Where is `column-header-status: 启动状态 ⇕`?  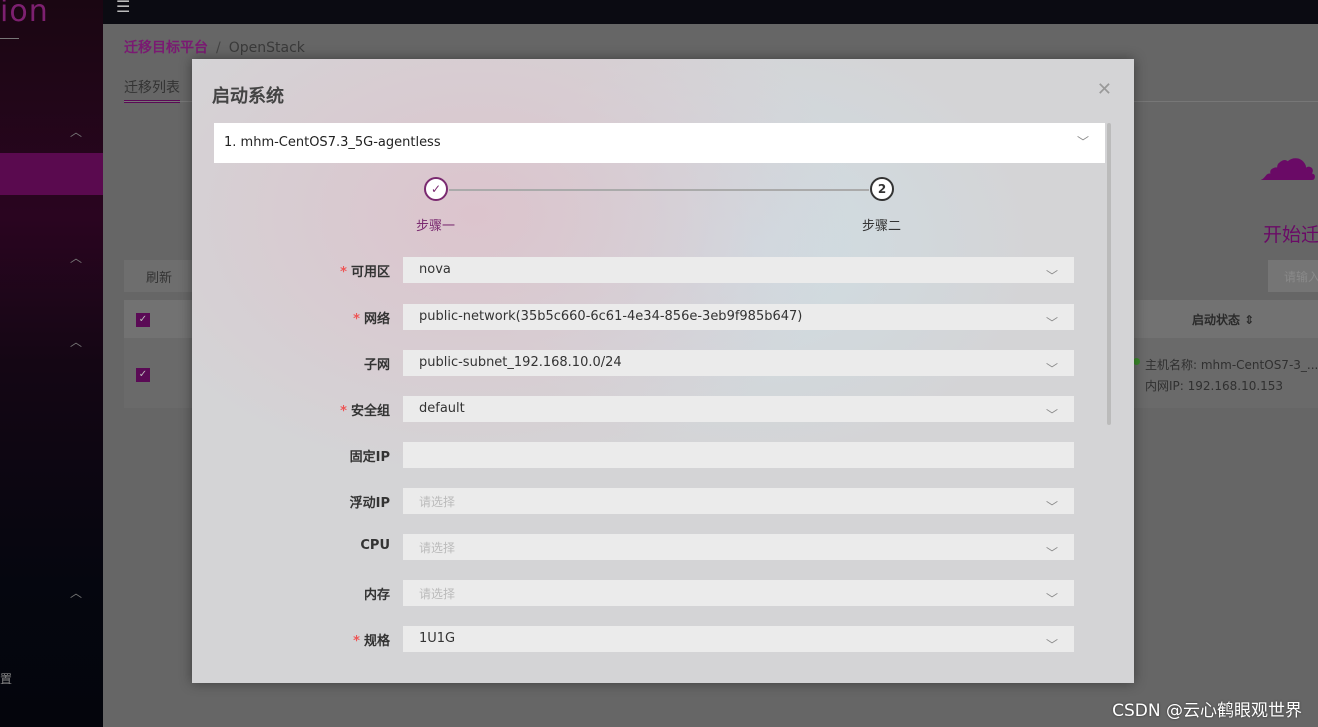 column-header-status: 启动状态 ⇕ is located at coordinates (1223, 319).